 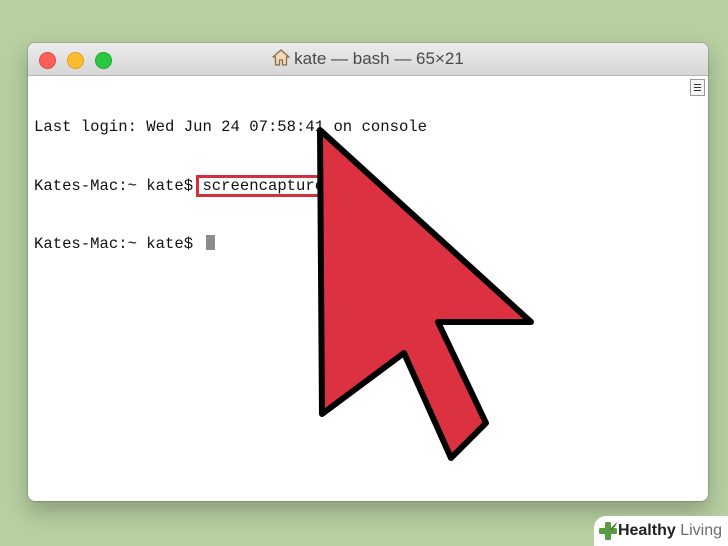 I want to click on brand-bold: Healthy, so click(x=646, y=530).